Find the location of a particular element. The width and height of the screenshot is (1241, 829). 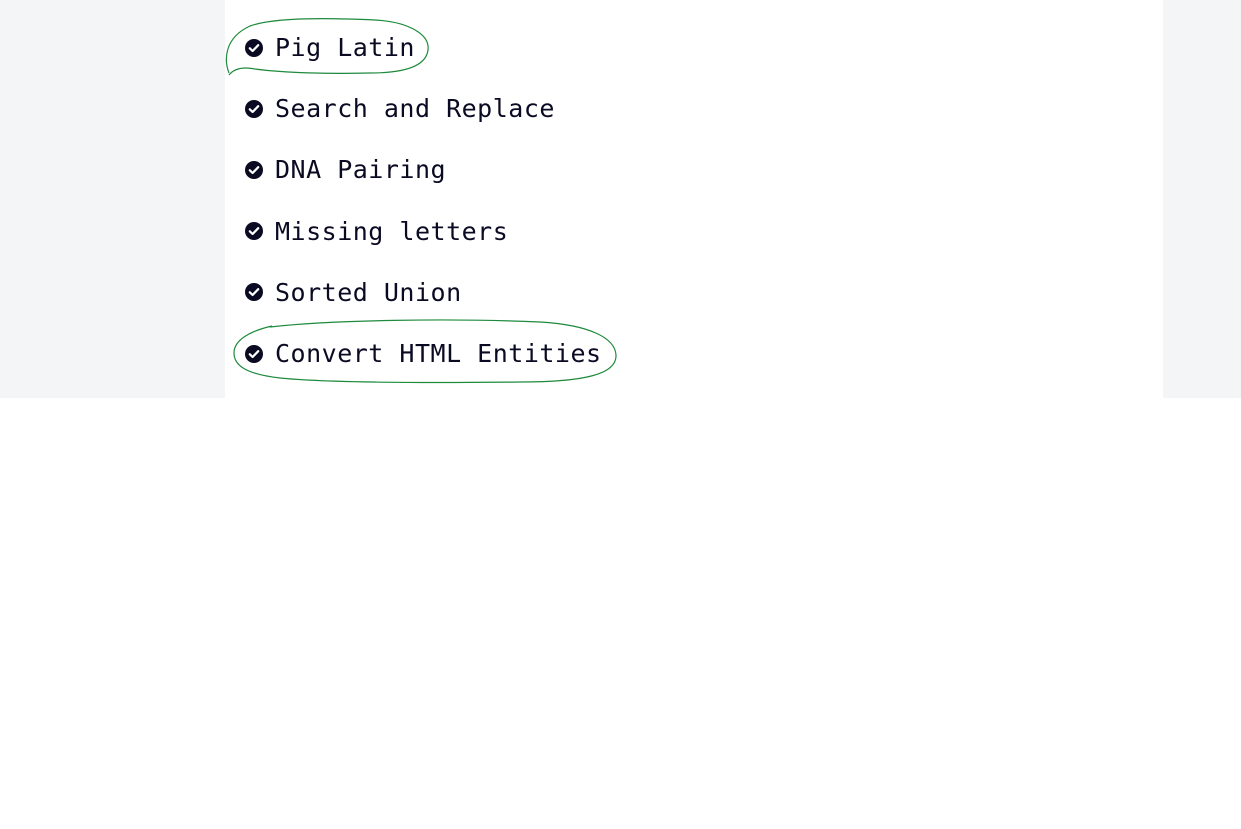

challenge-item-search-and-replace: Search and Replace is located at coordinates (423, 108).